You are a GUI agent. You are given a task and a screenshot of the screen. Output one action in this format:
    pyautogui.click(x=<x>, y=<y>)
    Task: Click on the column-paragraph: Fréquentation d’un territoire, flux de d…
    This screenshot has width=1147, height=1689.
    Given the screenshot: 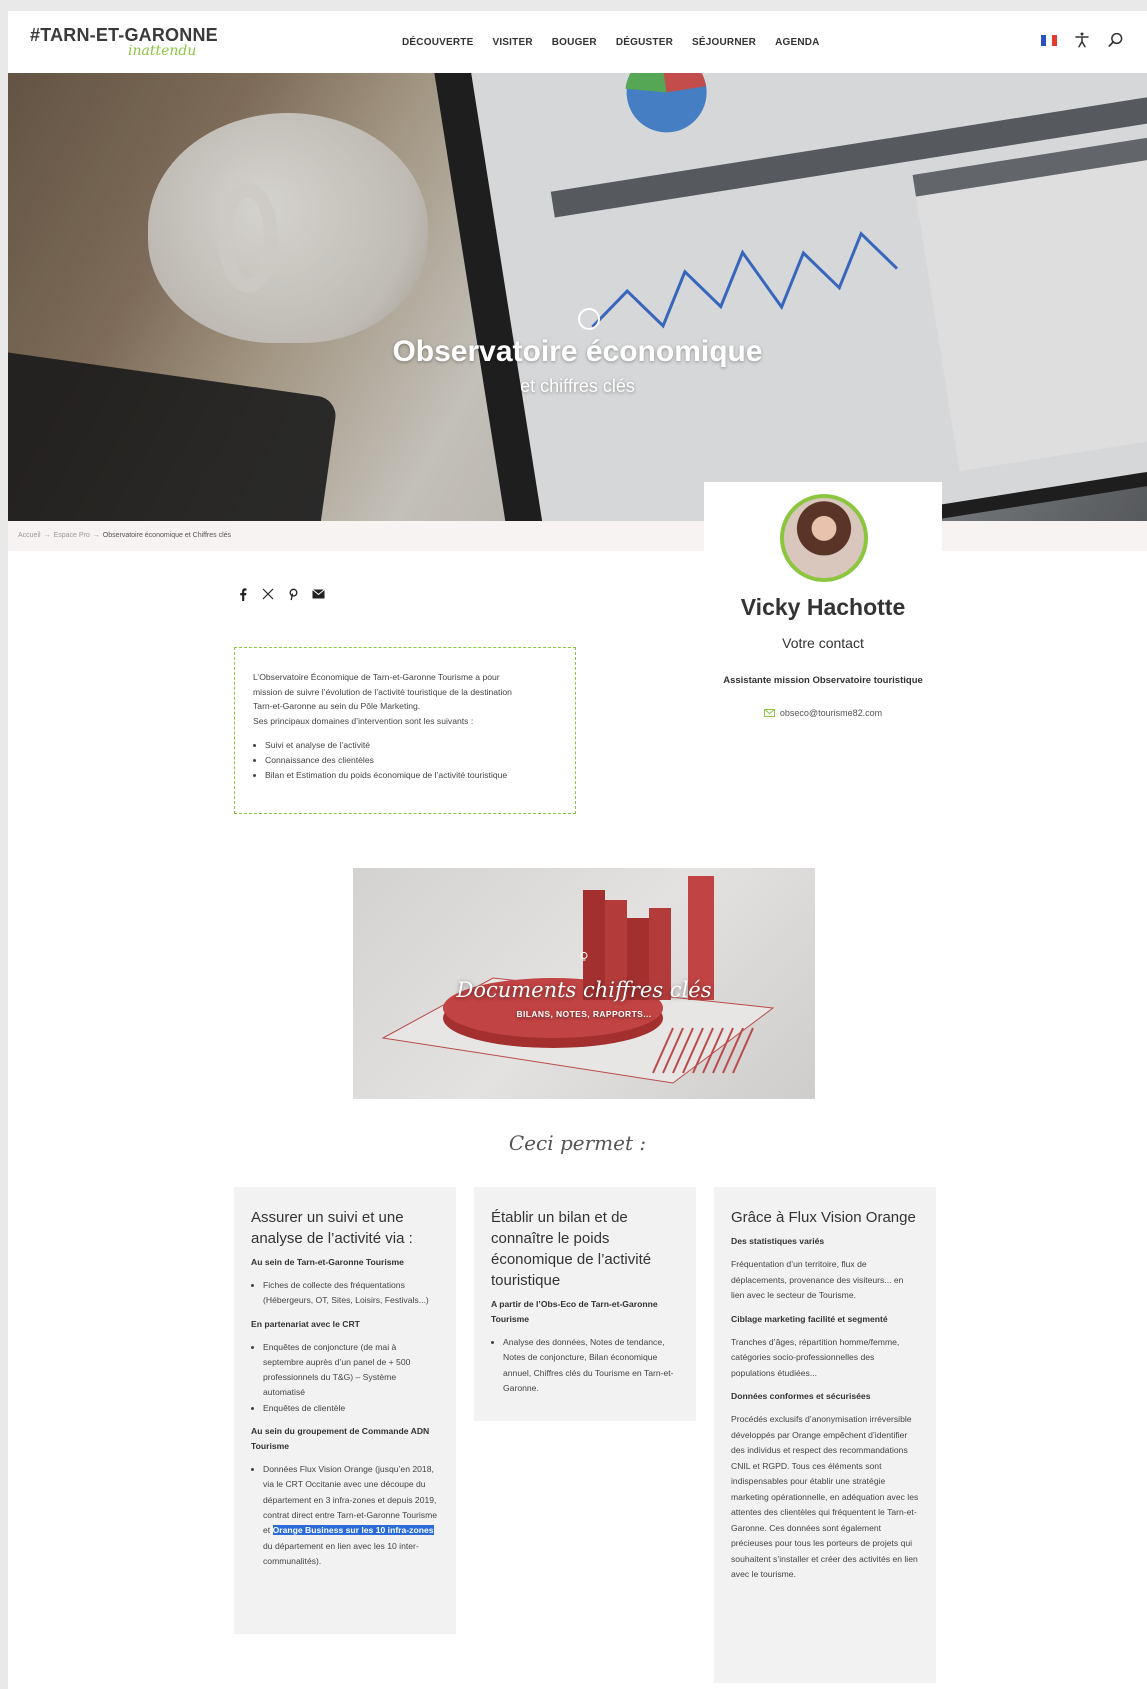 What is the action you would take?
    pyautogui.click(x=817, y=1279)
    